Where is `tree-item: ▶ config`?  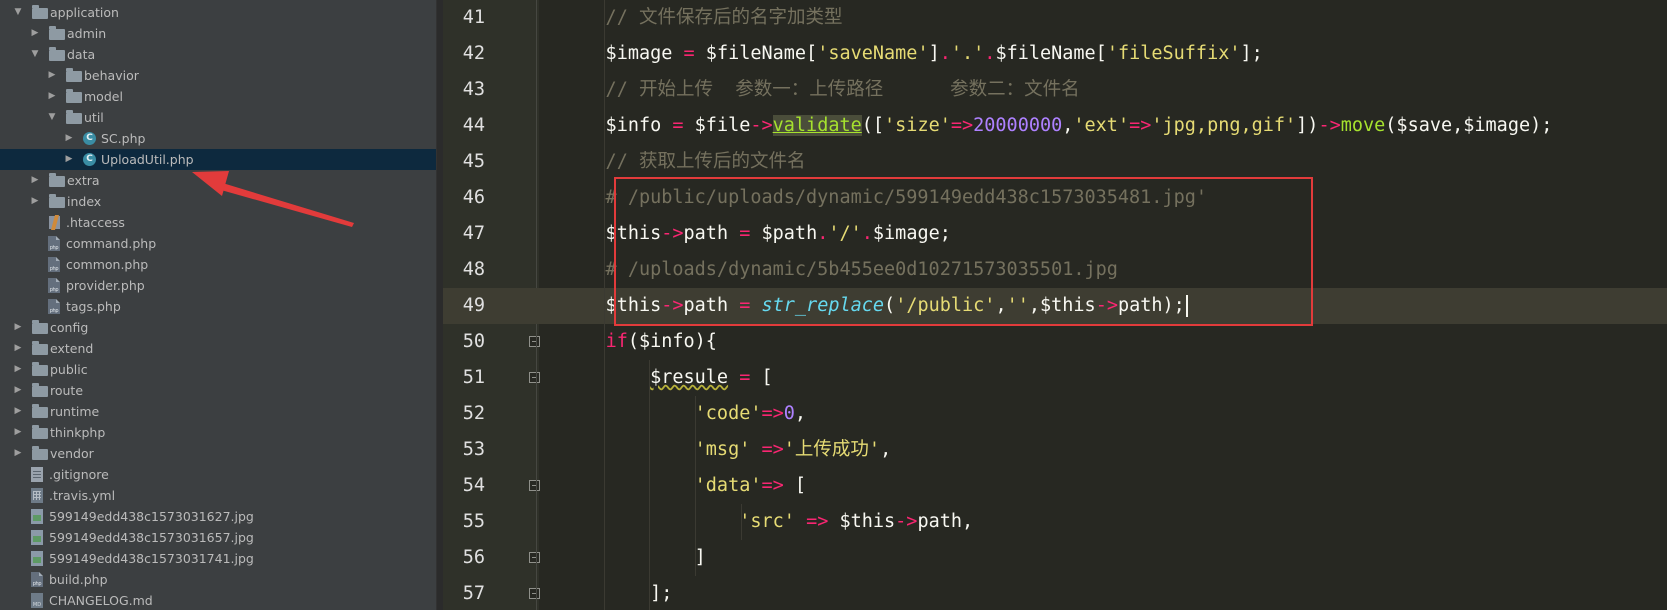 tree-item: ▶ config is located at coordinates (218, 327).